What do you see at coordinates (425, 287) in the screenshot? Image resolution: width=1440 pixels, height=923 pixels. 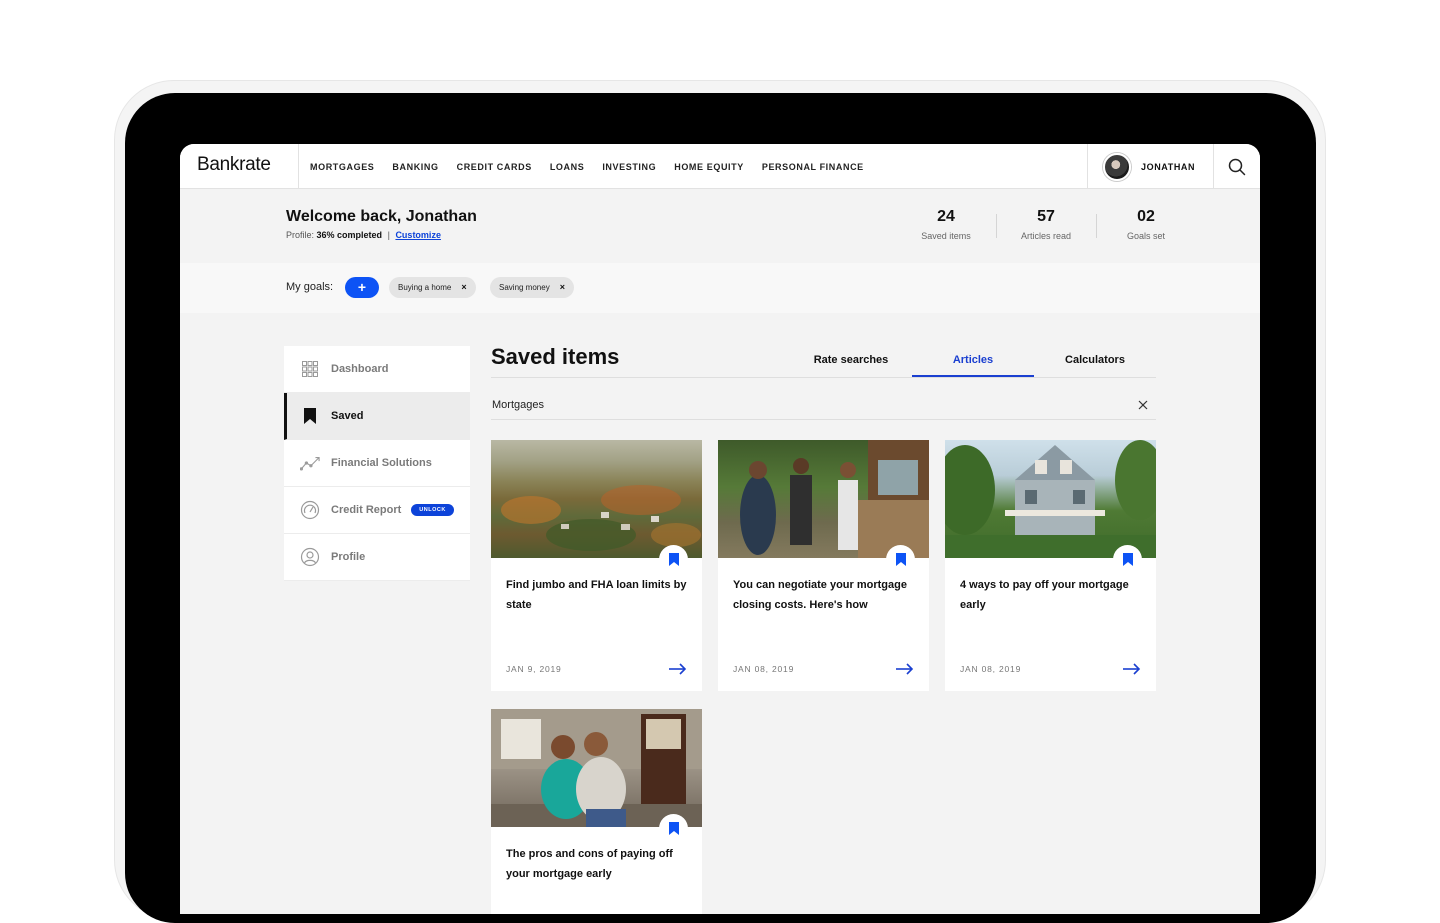 I see `chip-label: Buying a home` at bounding box center [425, 287].